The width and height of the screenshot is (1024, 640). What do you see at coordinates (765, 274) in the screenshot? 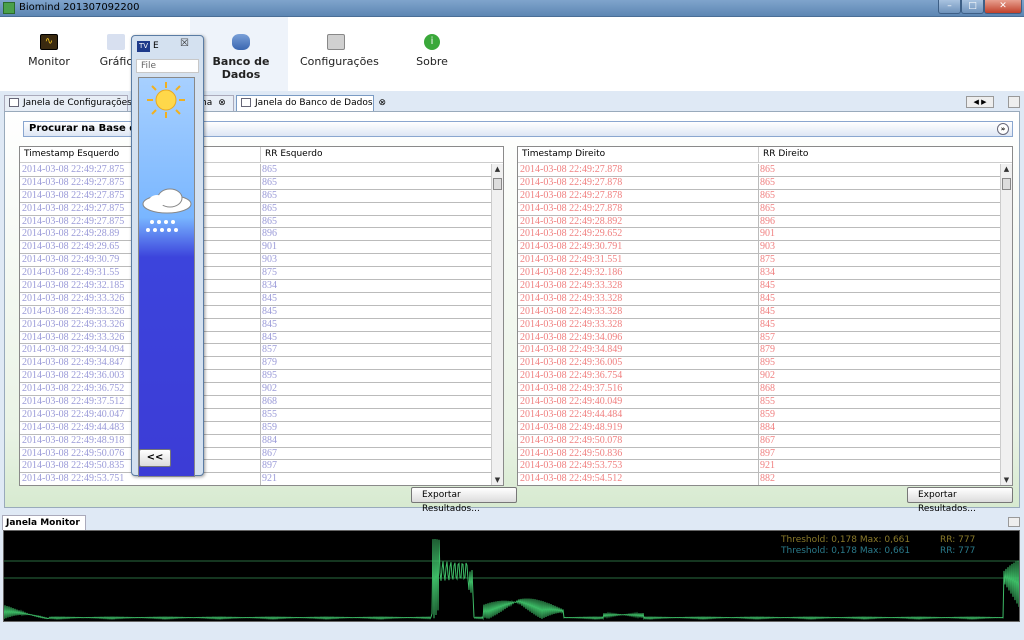
I see `table-row: 2014-03-08 22:49:32.186 834` at bounding box center [765, 274].